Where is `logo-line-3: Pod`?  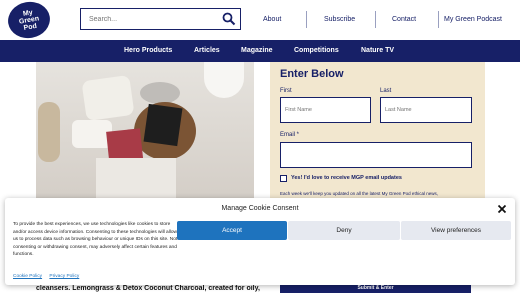
logo-line-3: Pod is located at coordinates (30, 27).